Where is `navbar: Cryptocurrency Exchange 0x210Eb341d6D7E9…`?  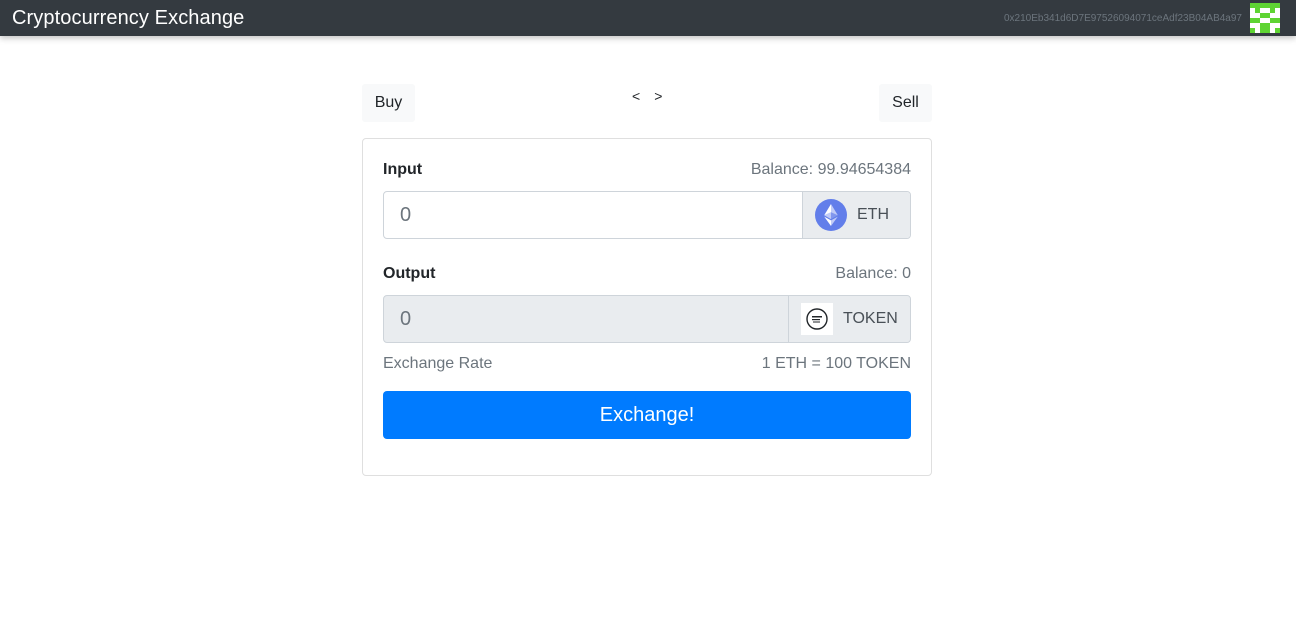
navbar: Cryptocurrency Exchange 0x210Eb341d6D7E9… is located at coordinates (648, 18).